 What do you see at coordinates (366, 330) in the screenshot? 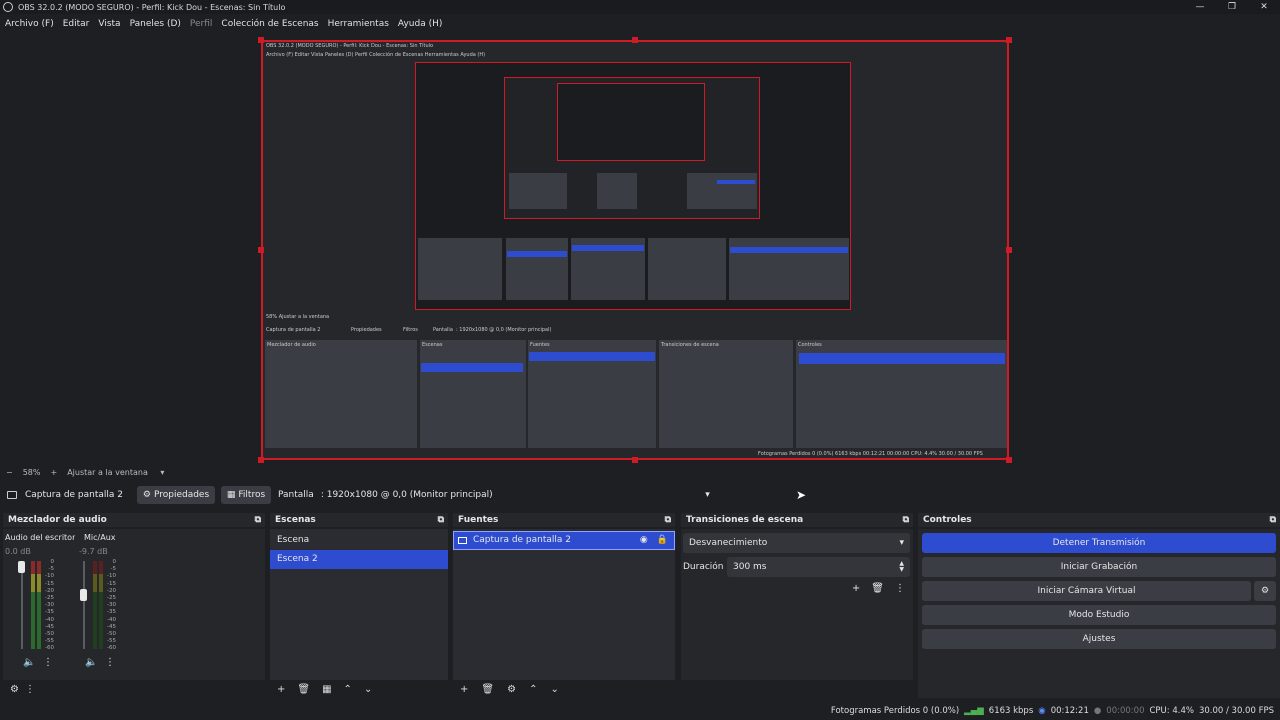
I see `nested-props: Propiedades` at bounding box center [366, 330].